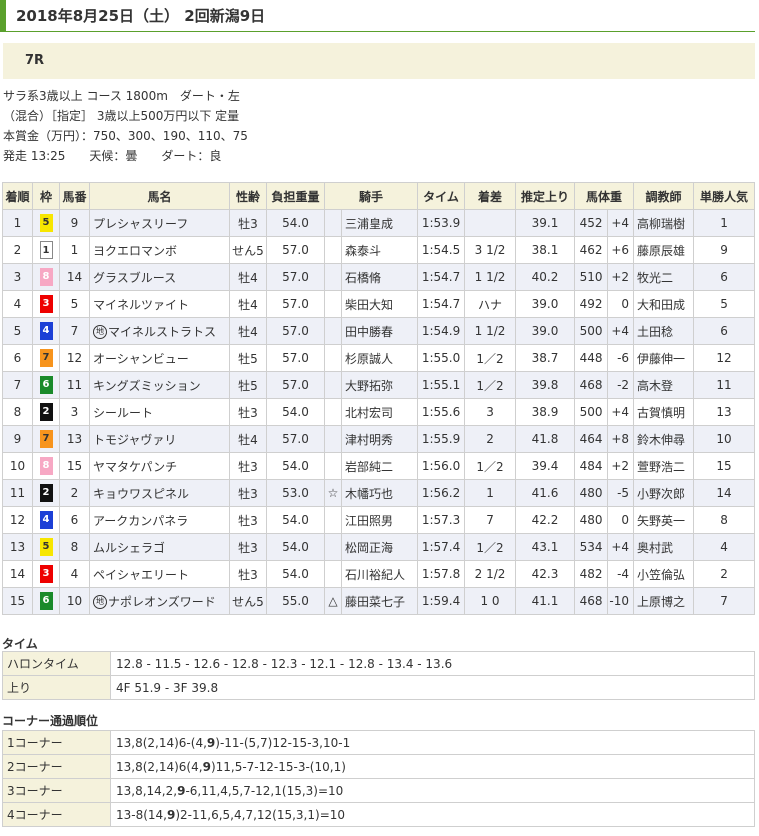 The height and width of the screenshot is (836, 759). I want to click on horse-number: 11, so click(74, 385).